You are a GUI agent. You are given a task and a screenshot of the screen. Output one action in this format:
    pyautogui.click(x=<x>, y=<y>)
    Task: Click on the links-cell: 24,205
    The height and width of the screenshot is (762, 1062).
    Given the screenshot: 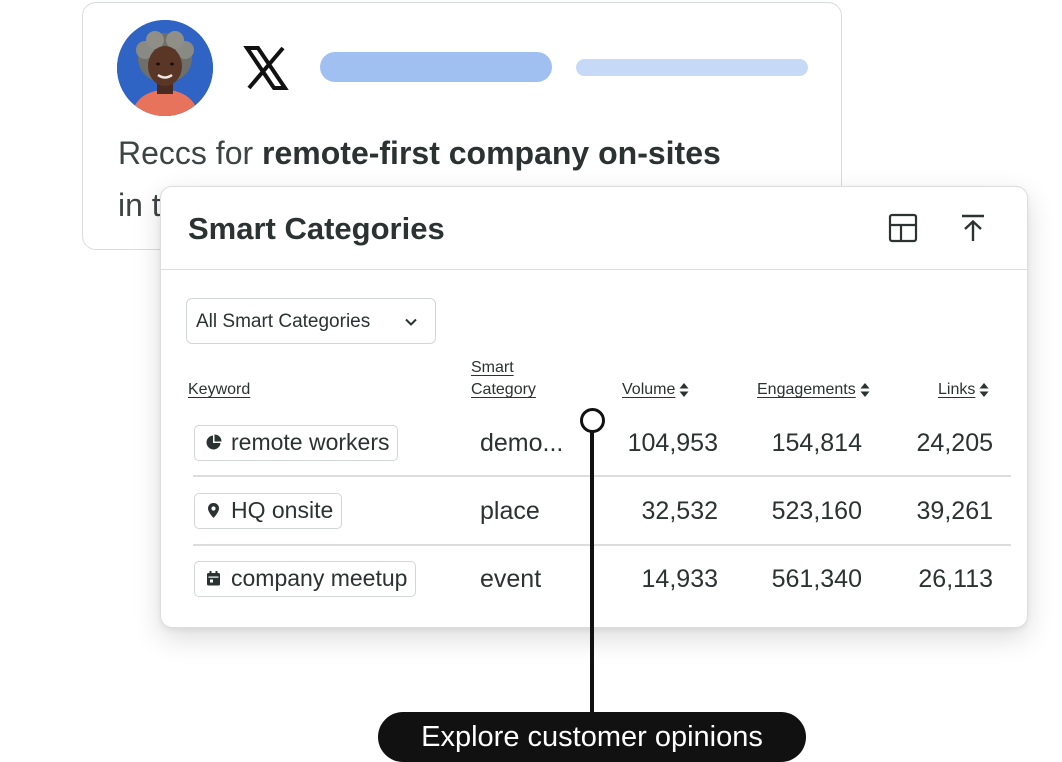 What is the action you would take?
    pyautogui.click(x=954, y=443)
    